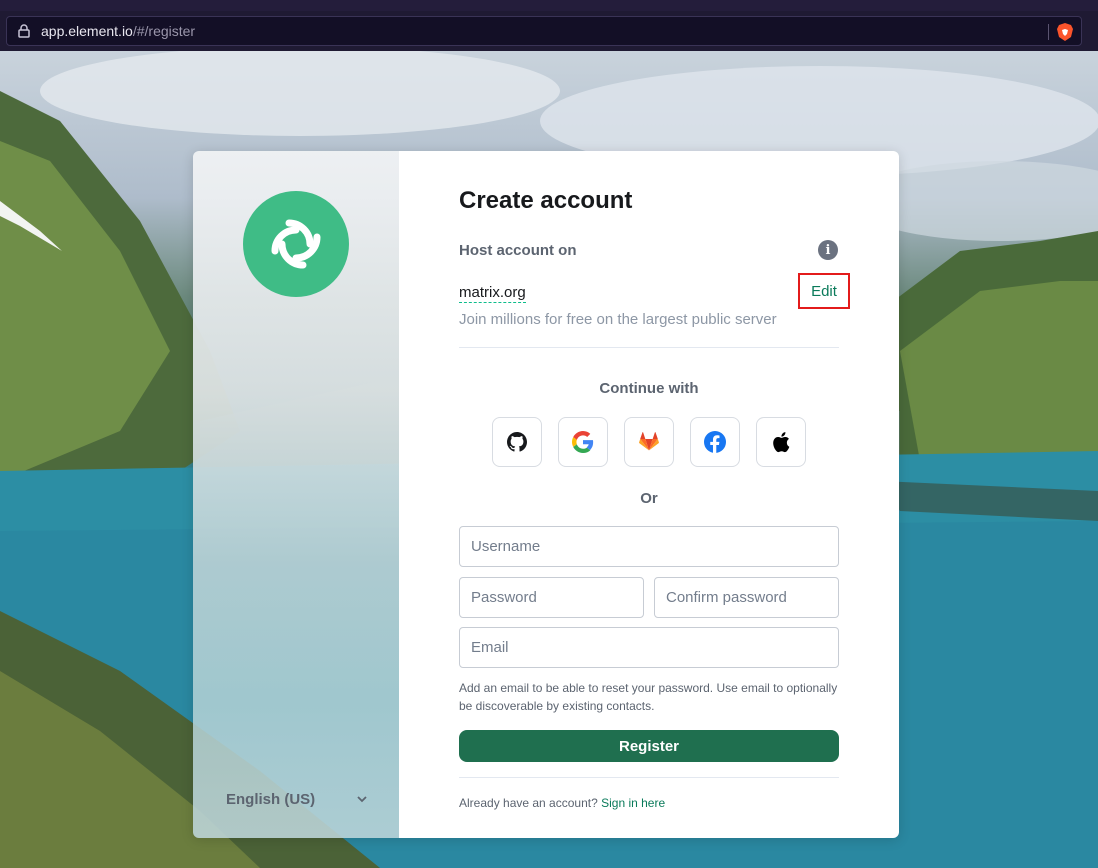  I want to click on sign-in-prompt: Already have an account? Sign in here, so click(562, 803).